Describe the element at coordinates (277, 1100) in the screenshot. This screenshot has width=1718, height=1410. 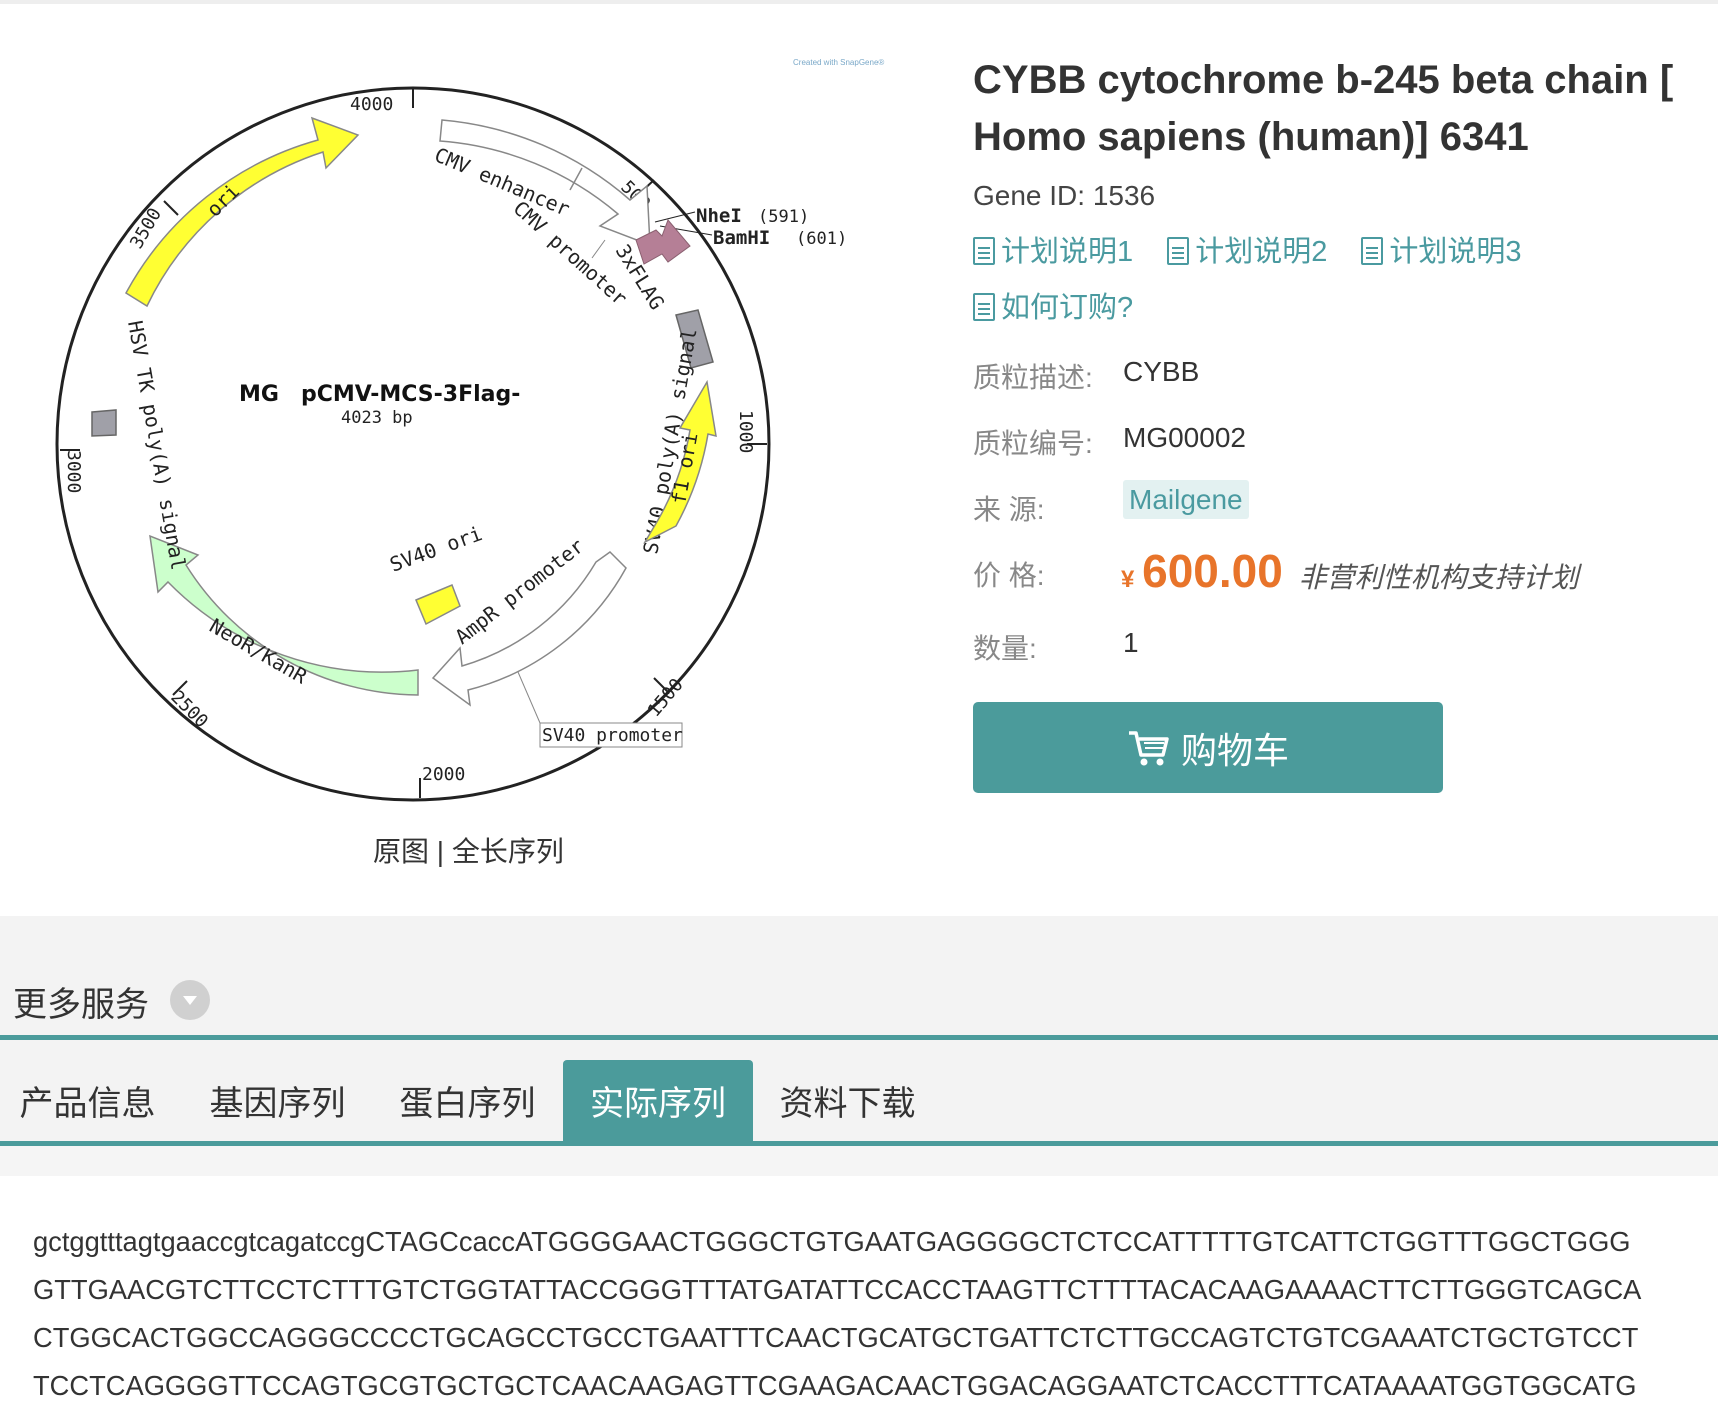
I see `tab-gene-sequence: 基因序列` at that location.